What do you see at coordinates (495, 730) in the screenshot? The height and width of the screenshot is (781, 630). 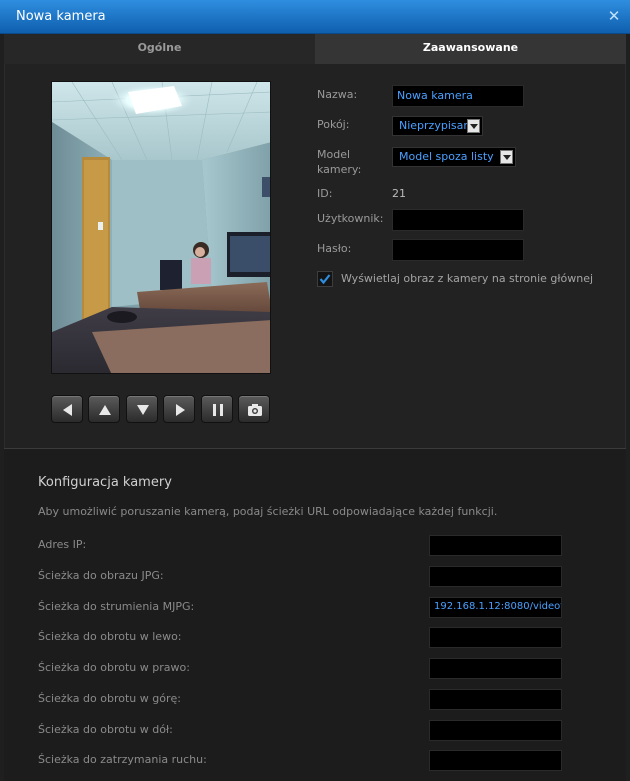 I see `rotate-down-path-input` at bounding box center [495, 730].